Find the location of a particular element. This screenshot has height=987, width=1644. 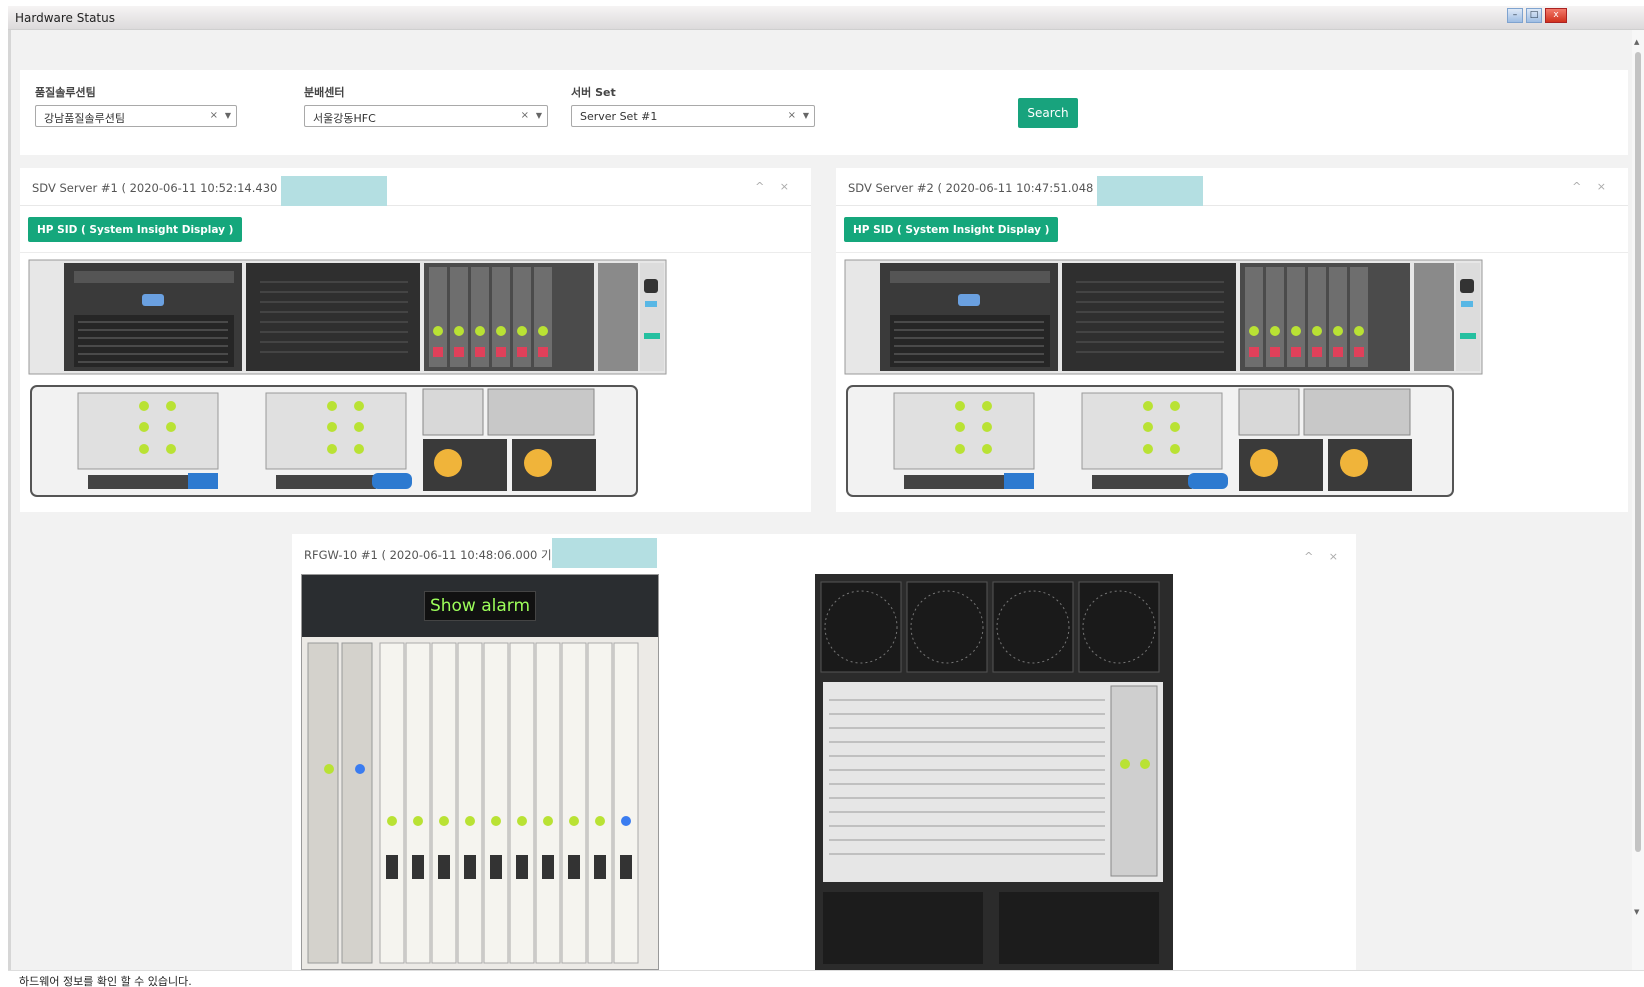

team-select-value: 강남품질솔루션팀 is located at coordinates (84, 118).